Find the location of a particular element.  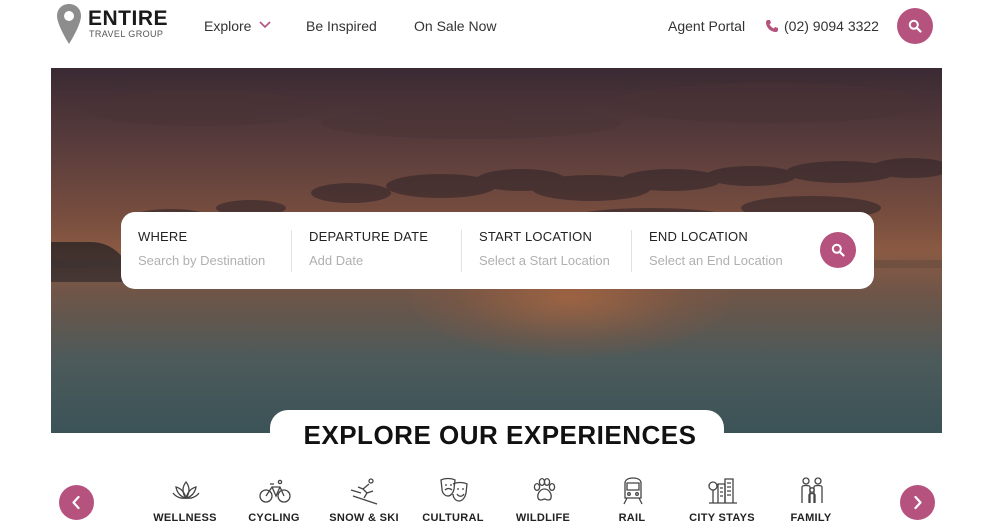

start-location-input is located at coordinates (554, 261).